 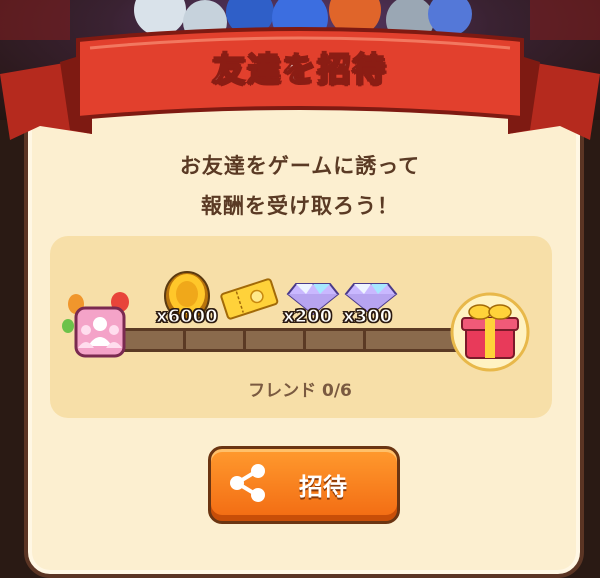 What do you see at coordinates (95, 325) in the screenshot?
I see `friends-group-icon` at bounding box center [95, 325].